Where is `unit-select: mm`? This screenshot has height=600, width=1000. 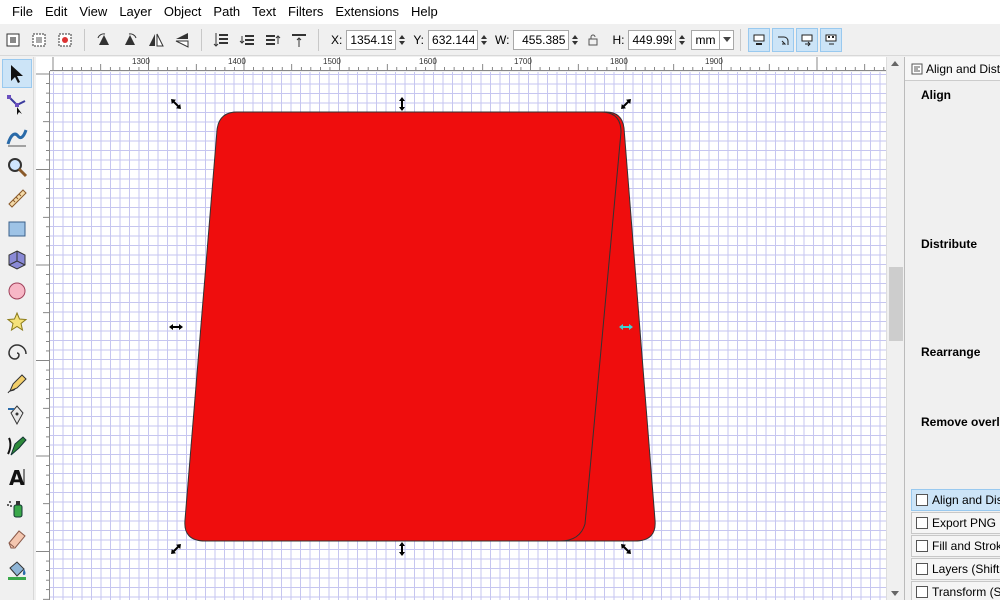
unit-select: mm is located at coordinates (713, 39).